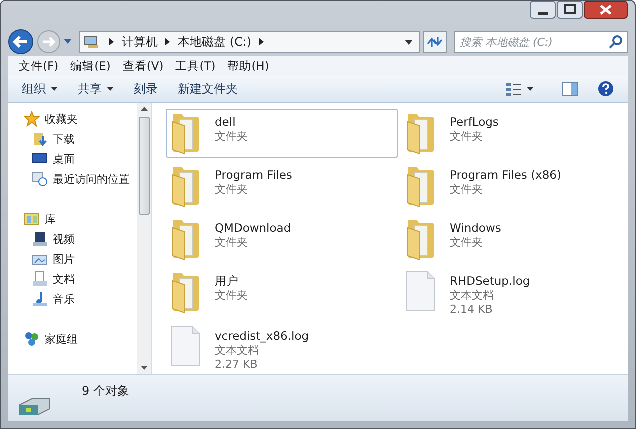 This screenshot has height=429, width=636. Describe the element at coordinates (144, 166) in the screenshot. I see `scroll-thumb` at that location.